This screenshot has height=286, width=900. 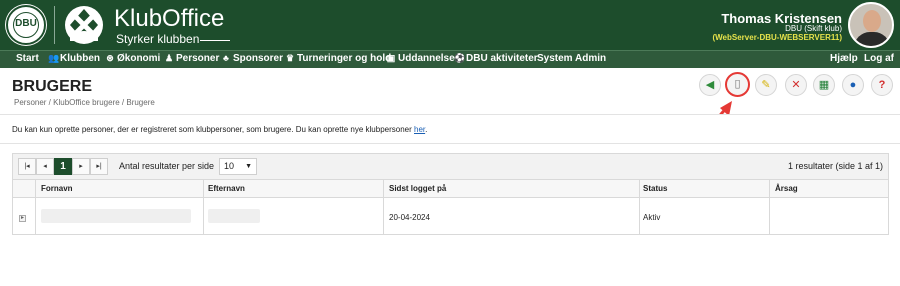 I want to click on nav-label: System Admin, so click(x=572, y=58).